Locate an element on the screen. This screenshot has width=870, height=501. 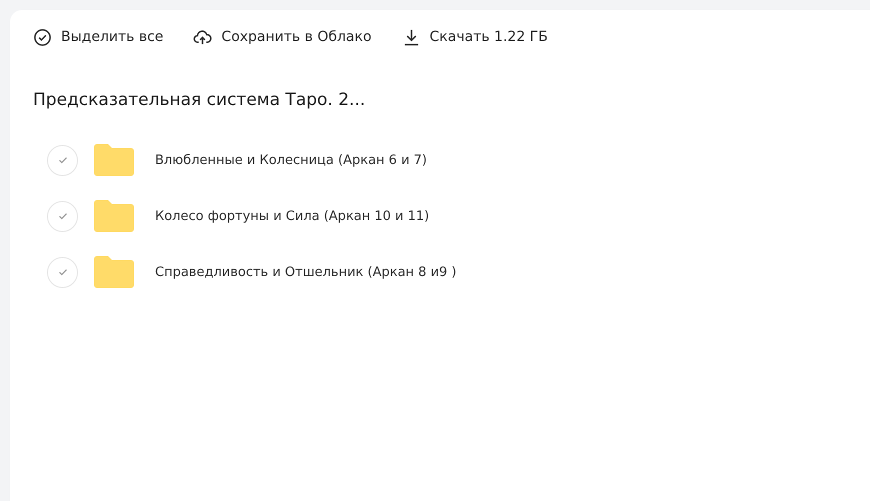
folder-name: Справедливость и Отшельник (Аркан 8 и9 ) is located at coordinates (306, 272).